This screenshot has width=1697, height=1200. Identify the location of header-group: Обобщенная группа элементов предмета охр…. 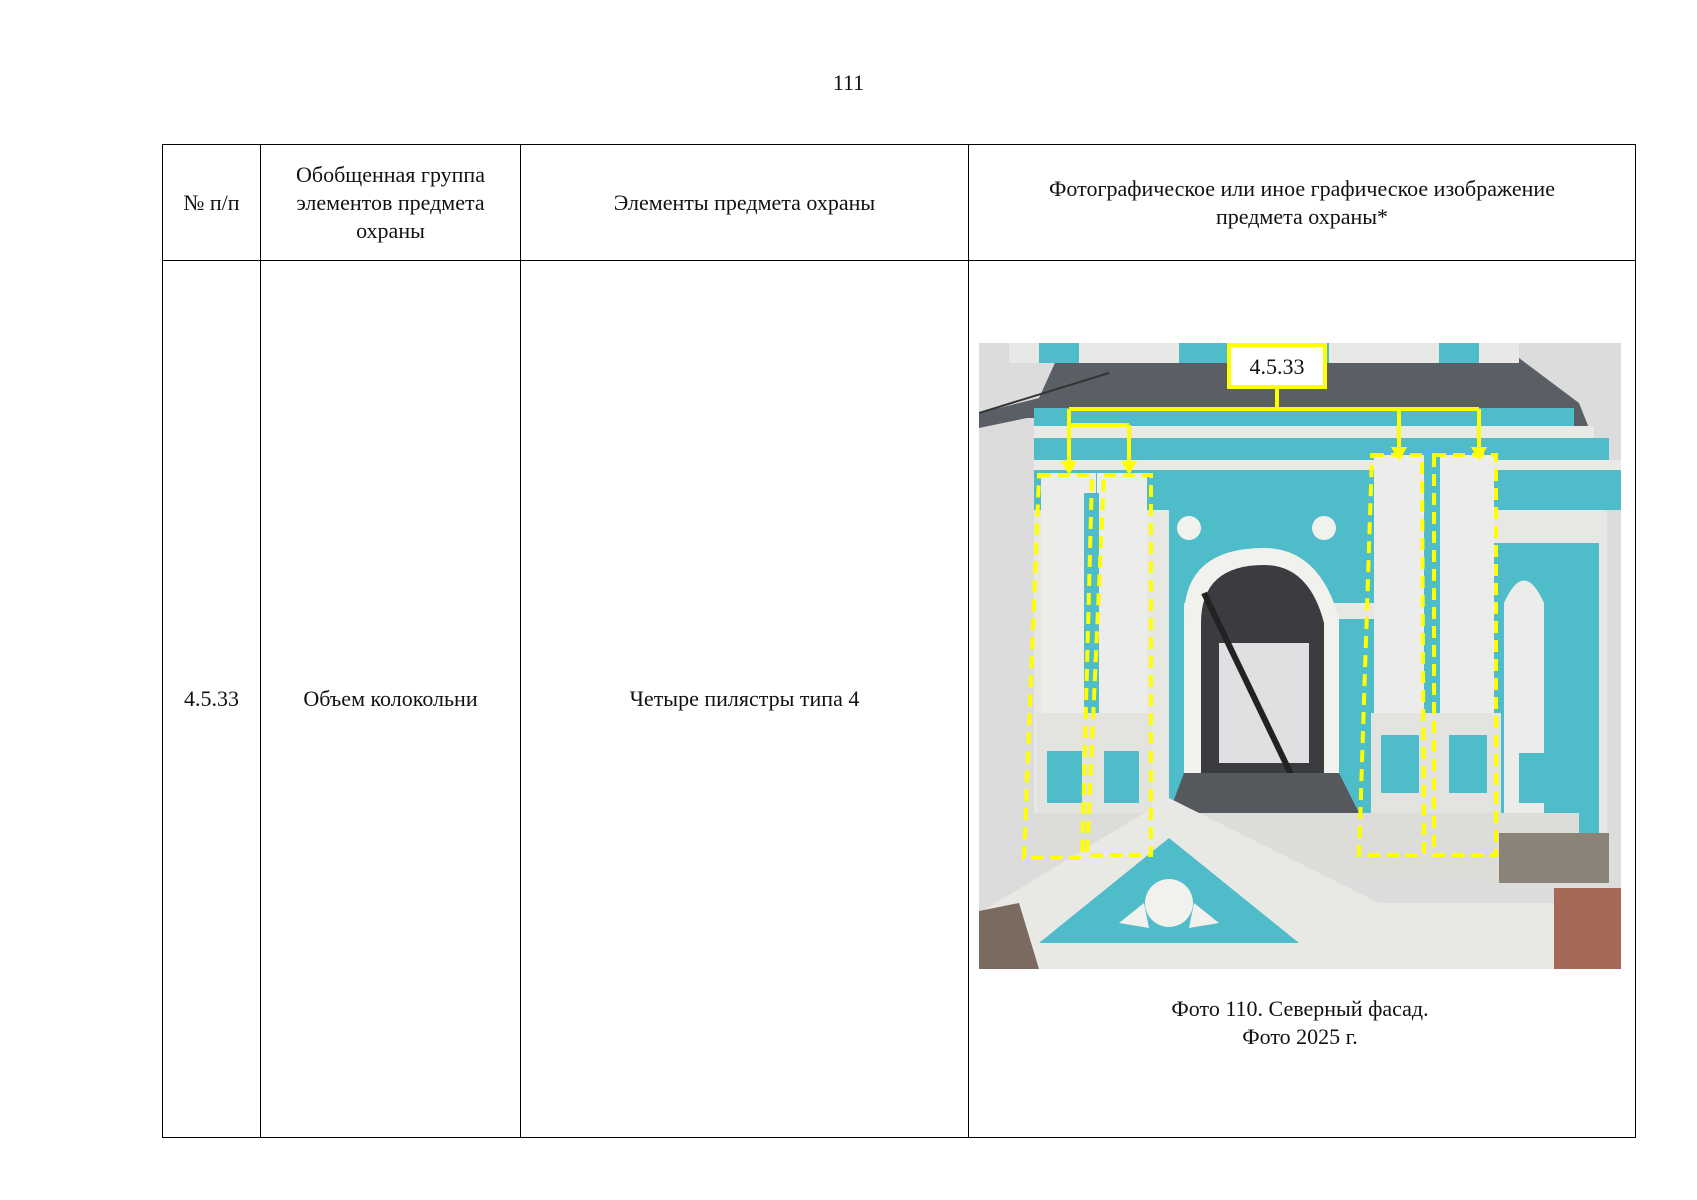
(390, 202).